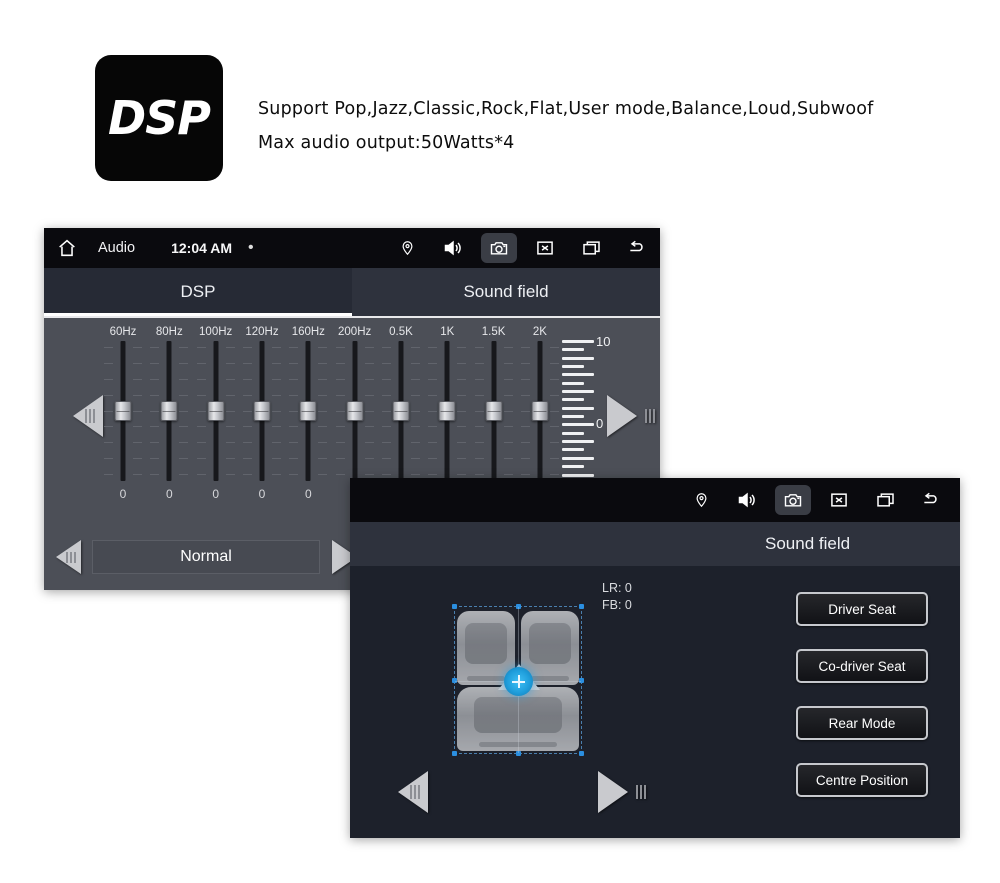 This screenshot has height=883, width=1000. Describe the element at coordinates (862, 780) in the screenshot. I see `centre-position-button: Centre Position` at that location.